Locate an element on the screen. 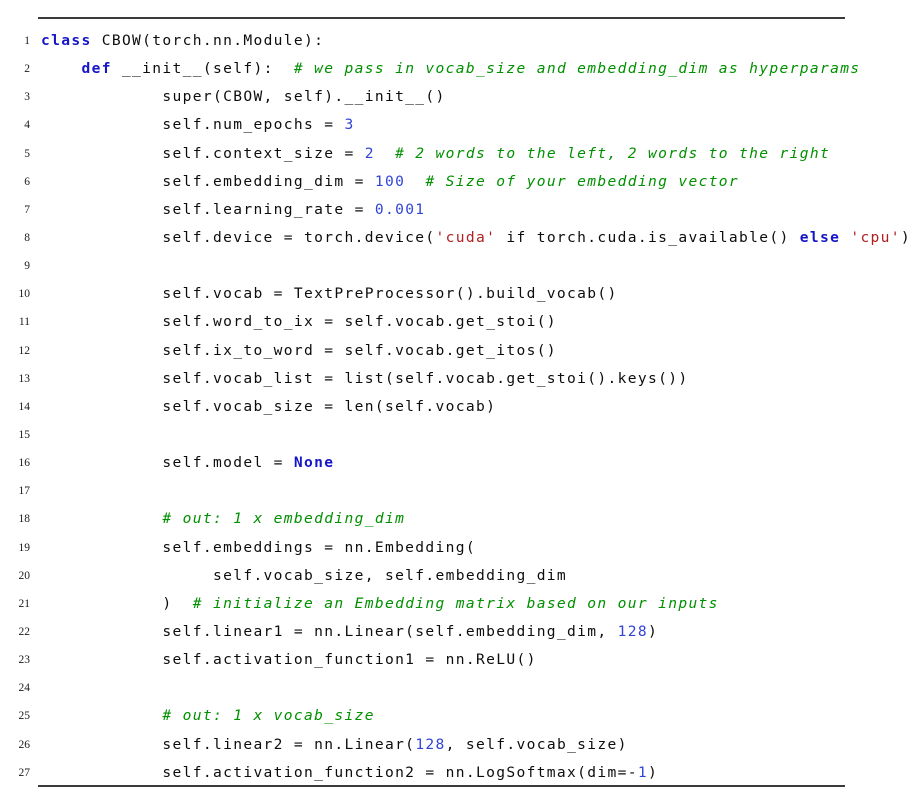 Image resolution: width=922 pixels, height=804 pixels. code-line: 24 is located at coordinates (461, 688).